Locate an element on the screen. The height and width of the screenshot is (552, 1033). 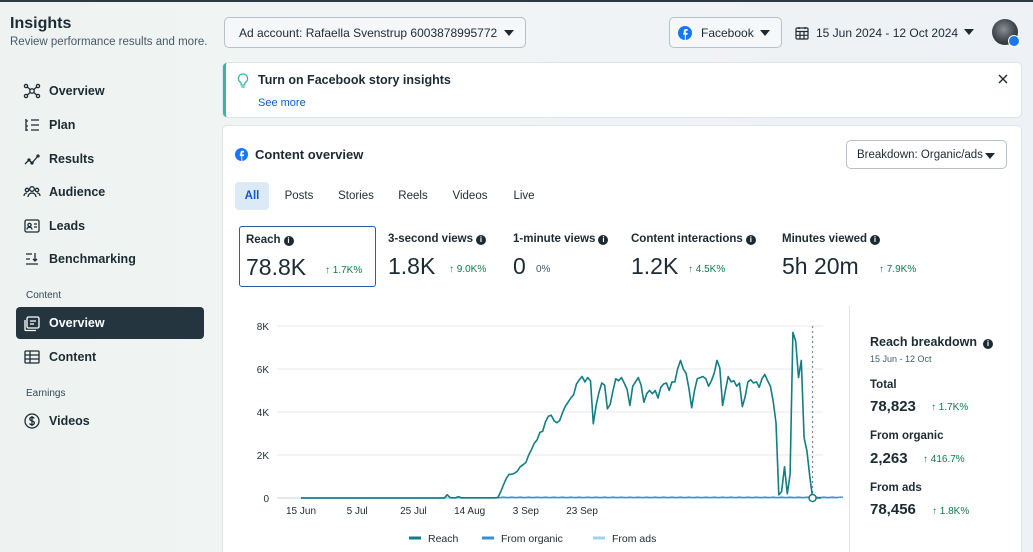
metric-label: Minutes viewed i is located at coordinates (831, 239).